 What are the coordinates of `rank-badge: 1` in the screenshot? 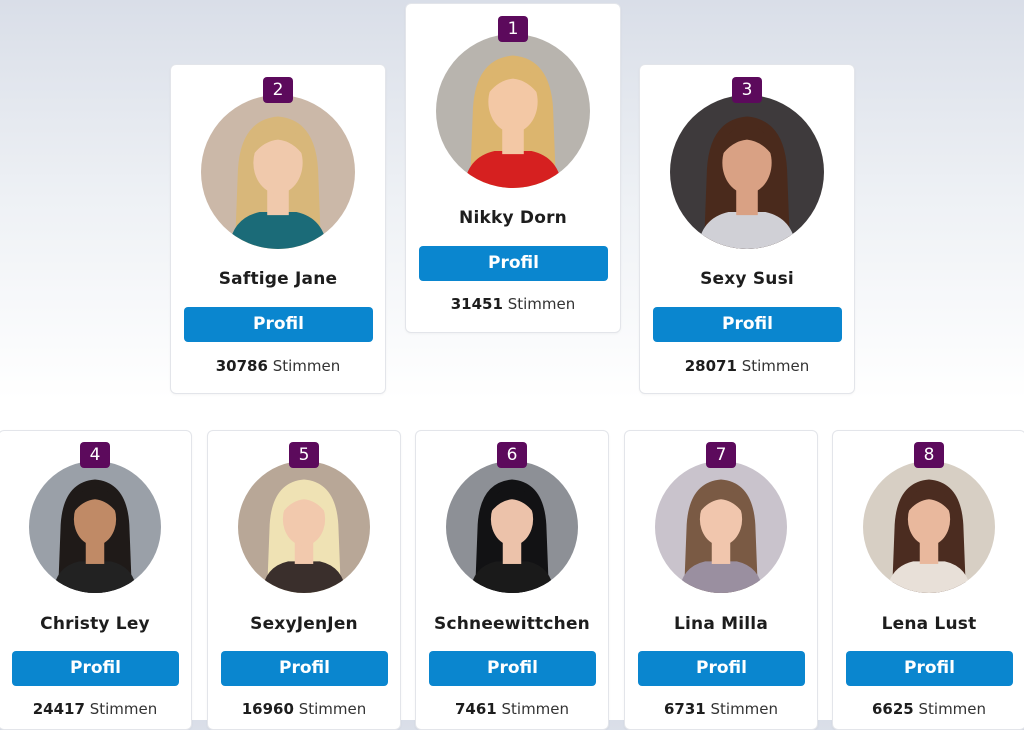 It's located at (513, 29).